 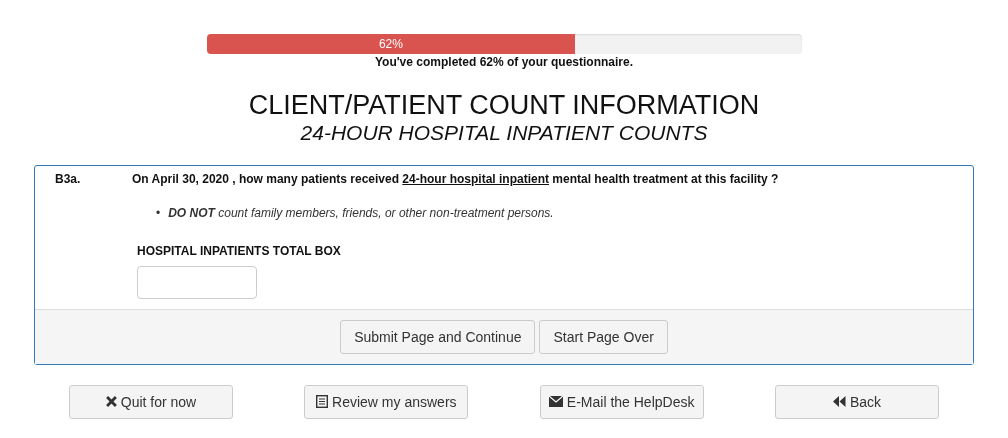 What do you see at coordinates (197, 282) in the screenshot?
I see `input-field` at bounding box center [197, 282].